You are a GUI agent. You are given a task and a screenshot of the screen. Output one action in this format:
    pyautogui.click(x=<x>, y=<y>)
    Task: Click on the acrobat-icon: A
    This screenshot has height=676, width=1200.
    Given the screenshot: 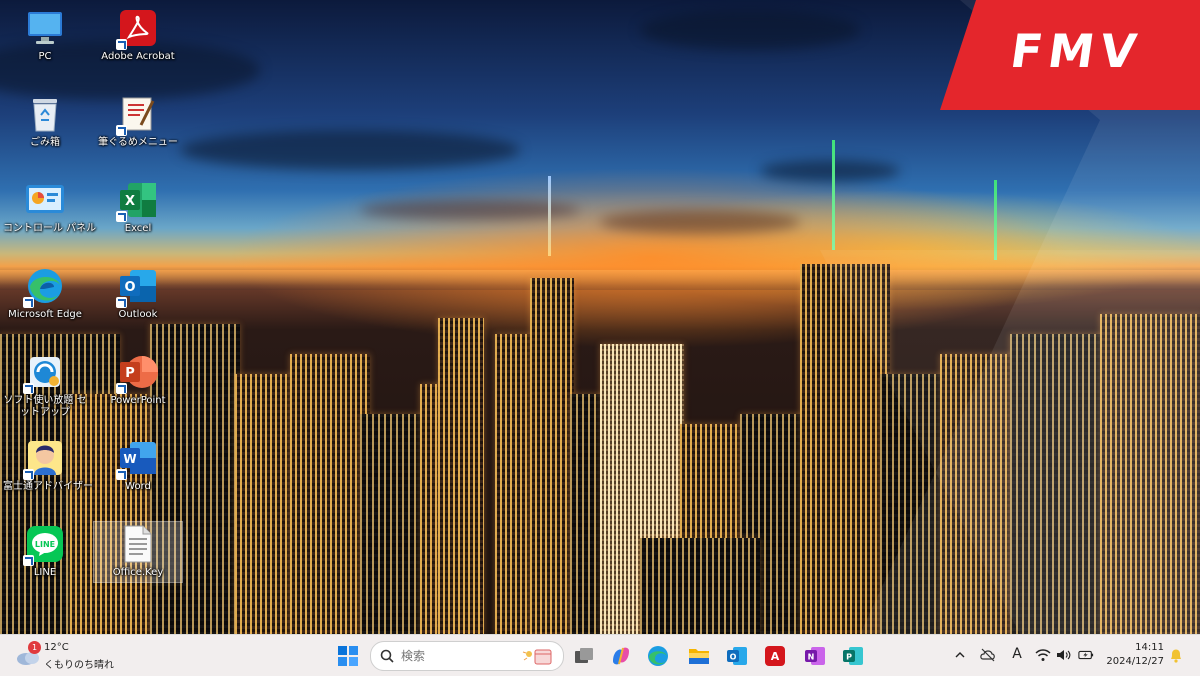 What is the action you would take?
    pyautogui.click(x=775, y=656)
    